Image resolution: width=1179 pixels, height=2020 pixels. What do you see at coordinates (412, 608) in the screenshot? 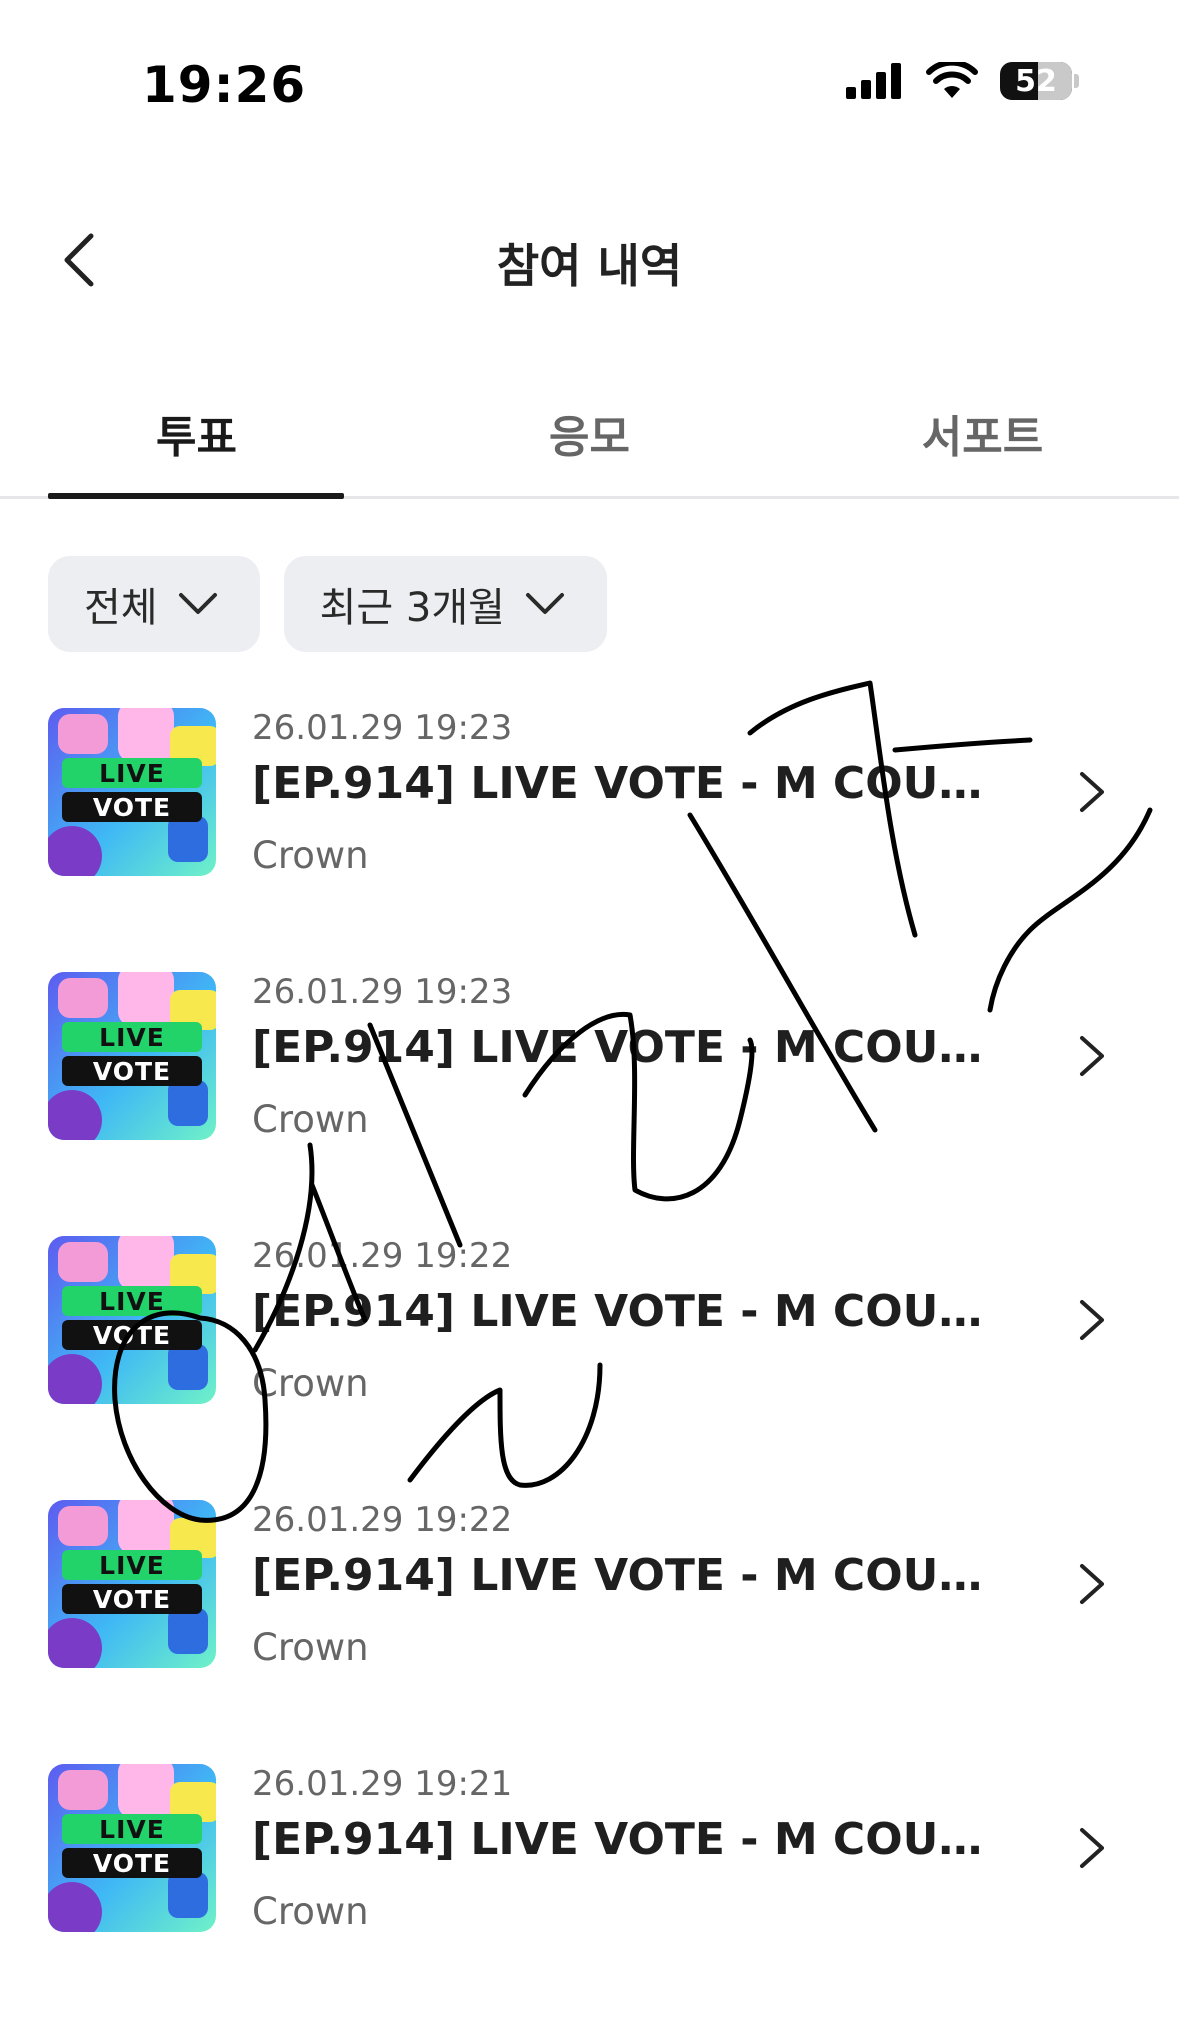
I see `filter-label: 최근 3개월` at bounding box center [412, 608].